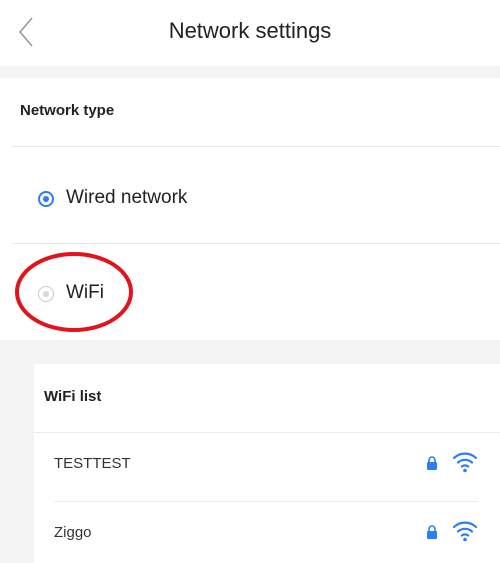  What do you see at coordinates (73, 396) in the screenshot?
I see `wifi-list-heading: WiFi list` at bounding box center [73, 396].